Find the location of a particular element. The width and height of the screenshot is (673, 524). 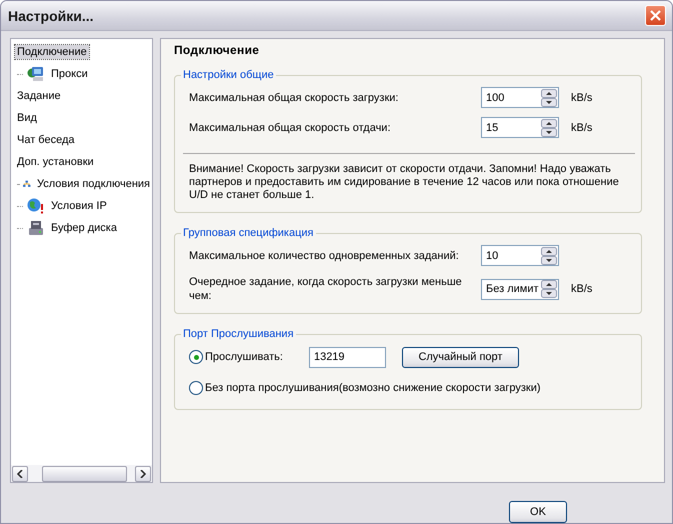

group-title: Порт Прослушивания is located at coordinates (238, 334).